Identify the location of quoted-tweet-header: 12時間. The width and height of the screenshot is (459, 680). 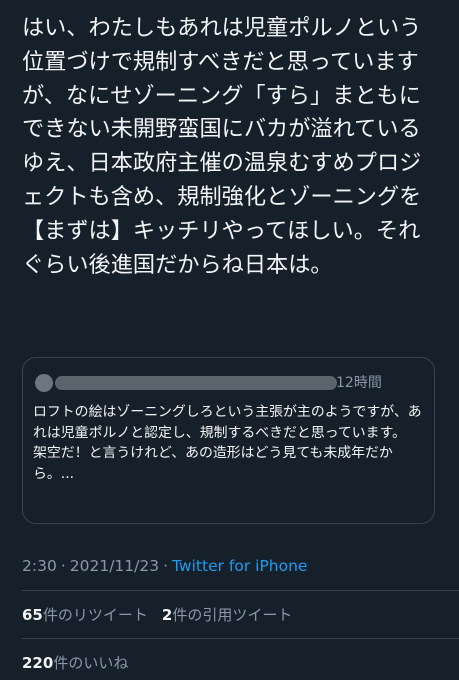
(233, 383).